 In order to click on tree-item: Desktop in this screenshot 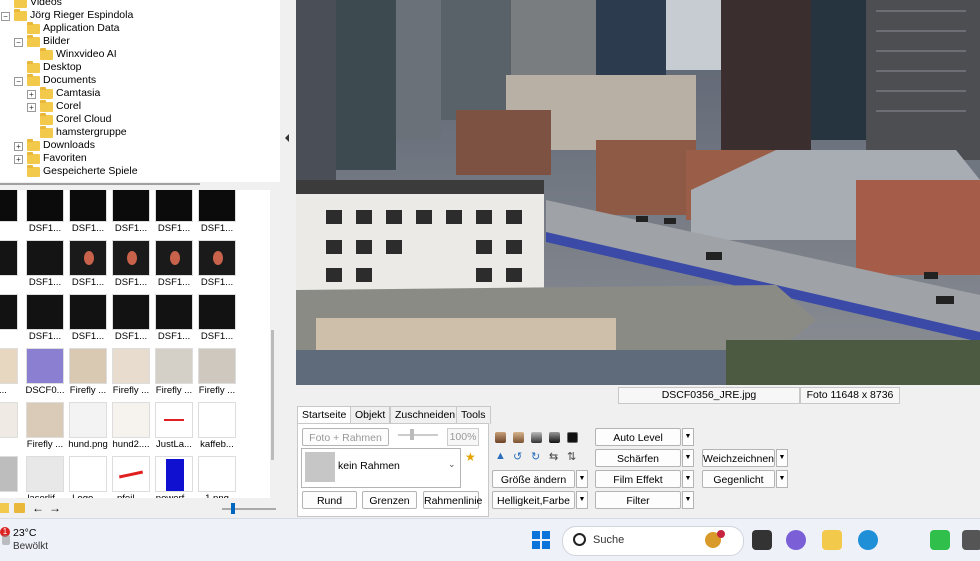, I will do `click(140, 67)`.